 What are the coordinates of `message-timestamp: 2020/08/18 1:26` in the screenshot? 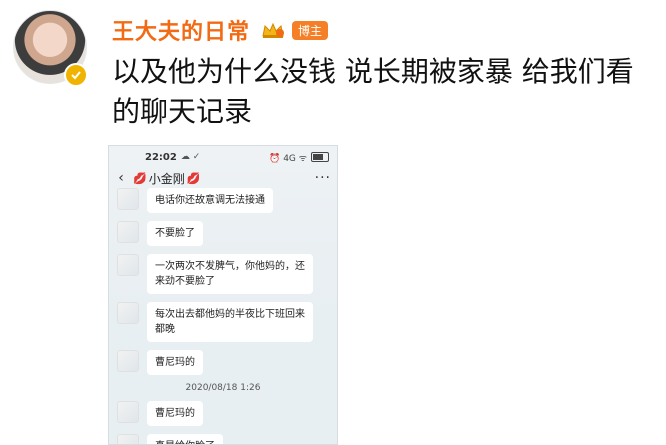 It's located at (223, 388).